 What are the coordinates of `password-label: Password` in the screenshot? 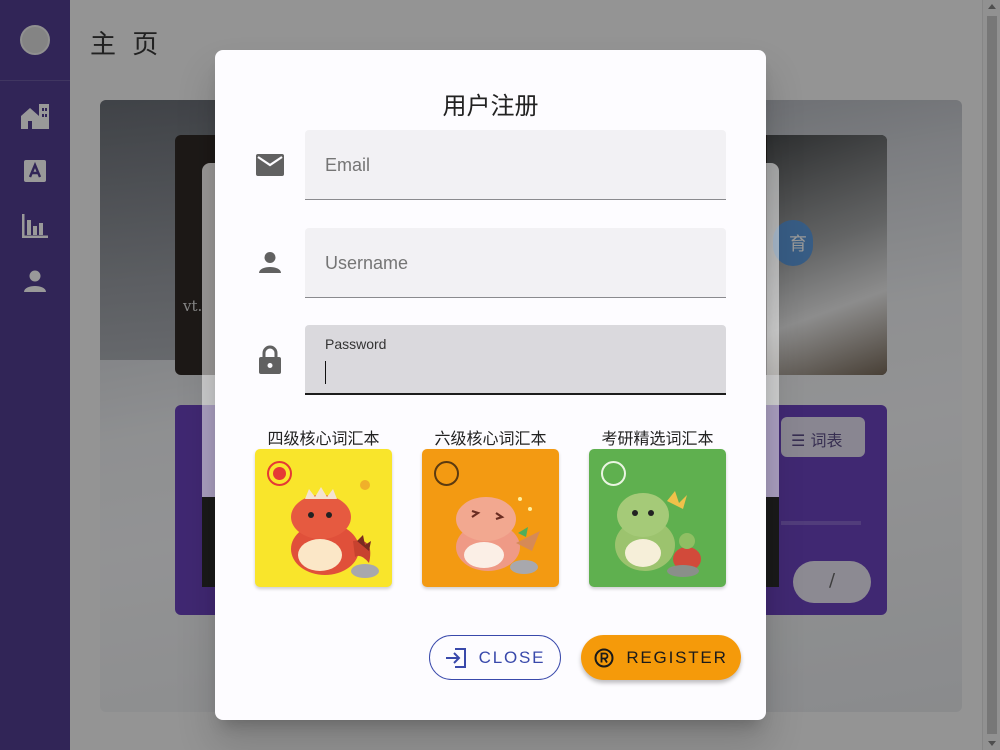 It's located at (356, 344).